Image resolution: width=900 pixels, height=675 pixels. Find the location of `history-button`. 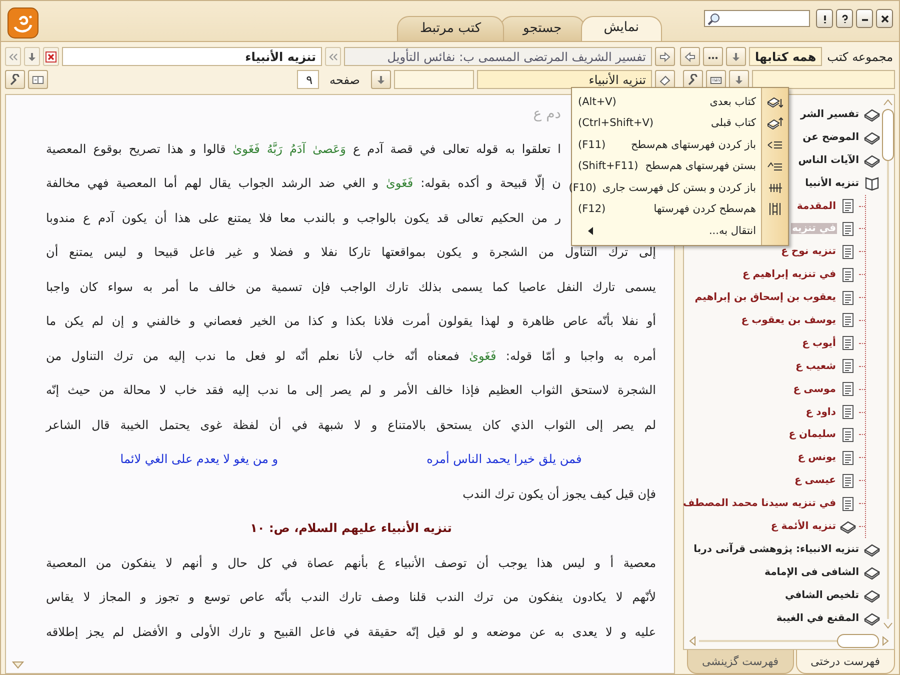

history-button is located at coordinates (333, 56).